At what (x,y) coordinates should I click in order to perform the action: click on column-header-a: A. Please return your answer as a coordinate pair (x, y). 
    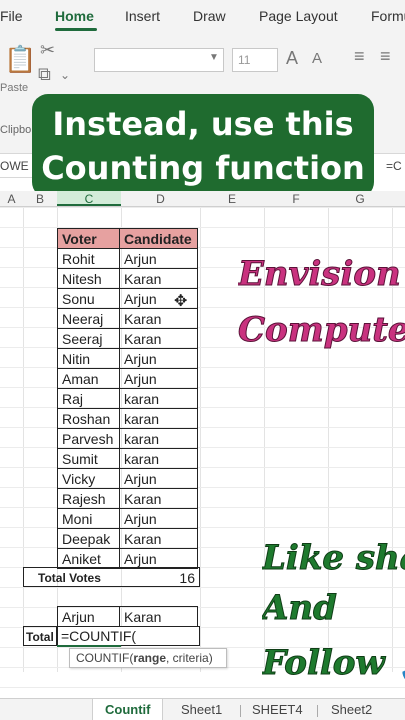
    Looking at the image, I should click on (11, 199).